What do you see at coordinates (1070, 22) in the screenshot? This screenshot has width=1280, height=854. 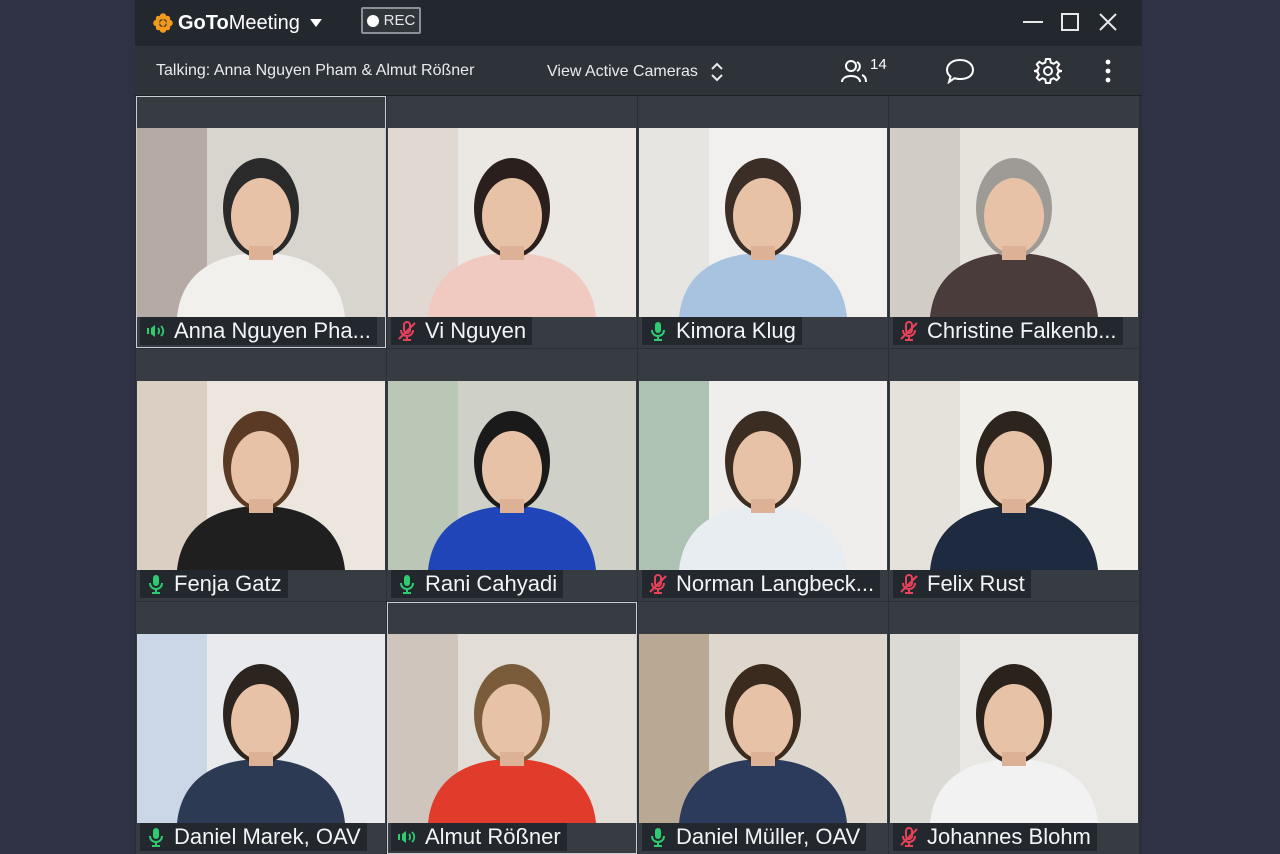 I see `maximize-icon` at bounding box center [1070, 22].